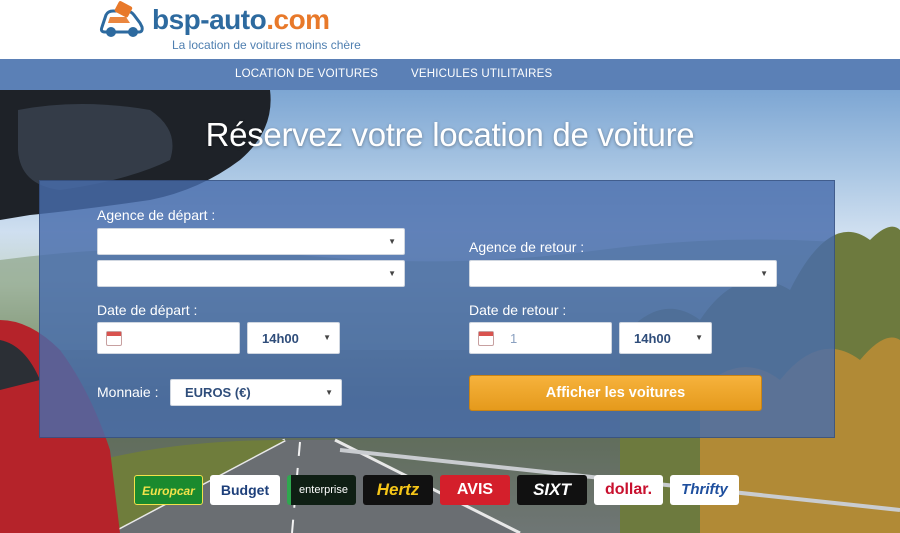 This screenshot has width=900, height=533. I want to click on return-date-input: 1, so click(540, 338).